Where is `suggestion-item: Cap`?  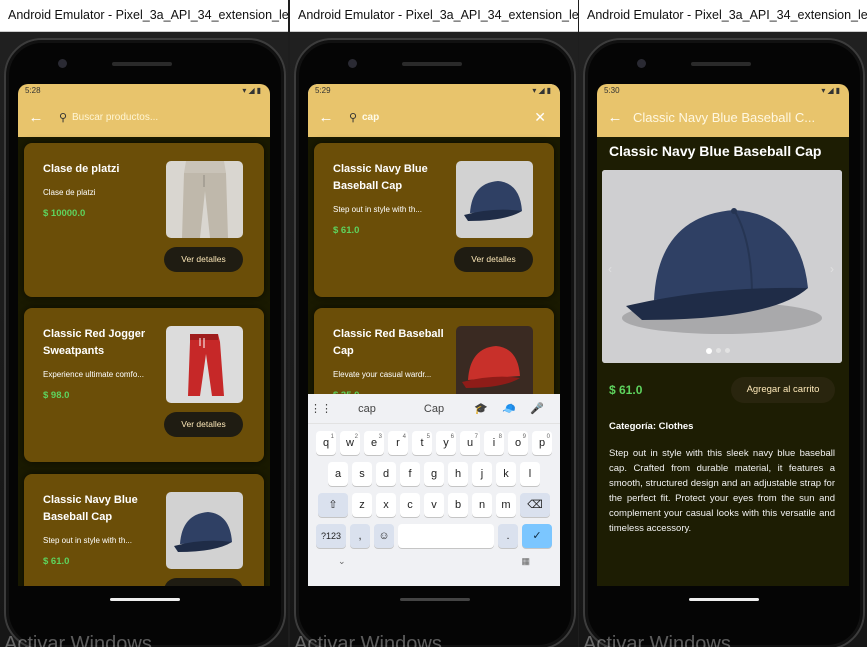
suggestion-item: Cap is located at coordinates (434, 409).